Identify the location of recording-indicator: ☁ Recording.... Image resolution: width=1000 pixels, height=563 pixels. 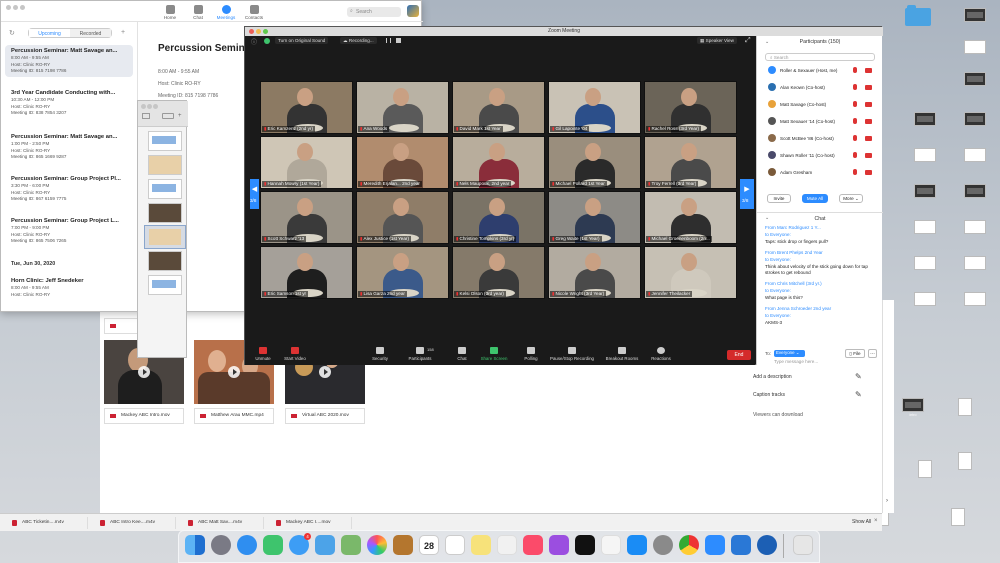
(358, 40).